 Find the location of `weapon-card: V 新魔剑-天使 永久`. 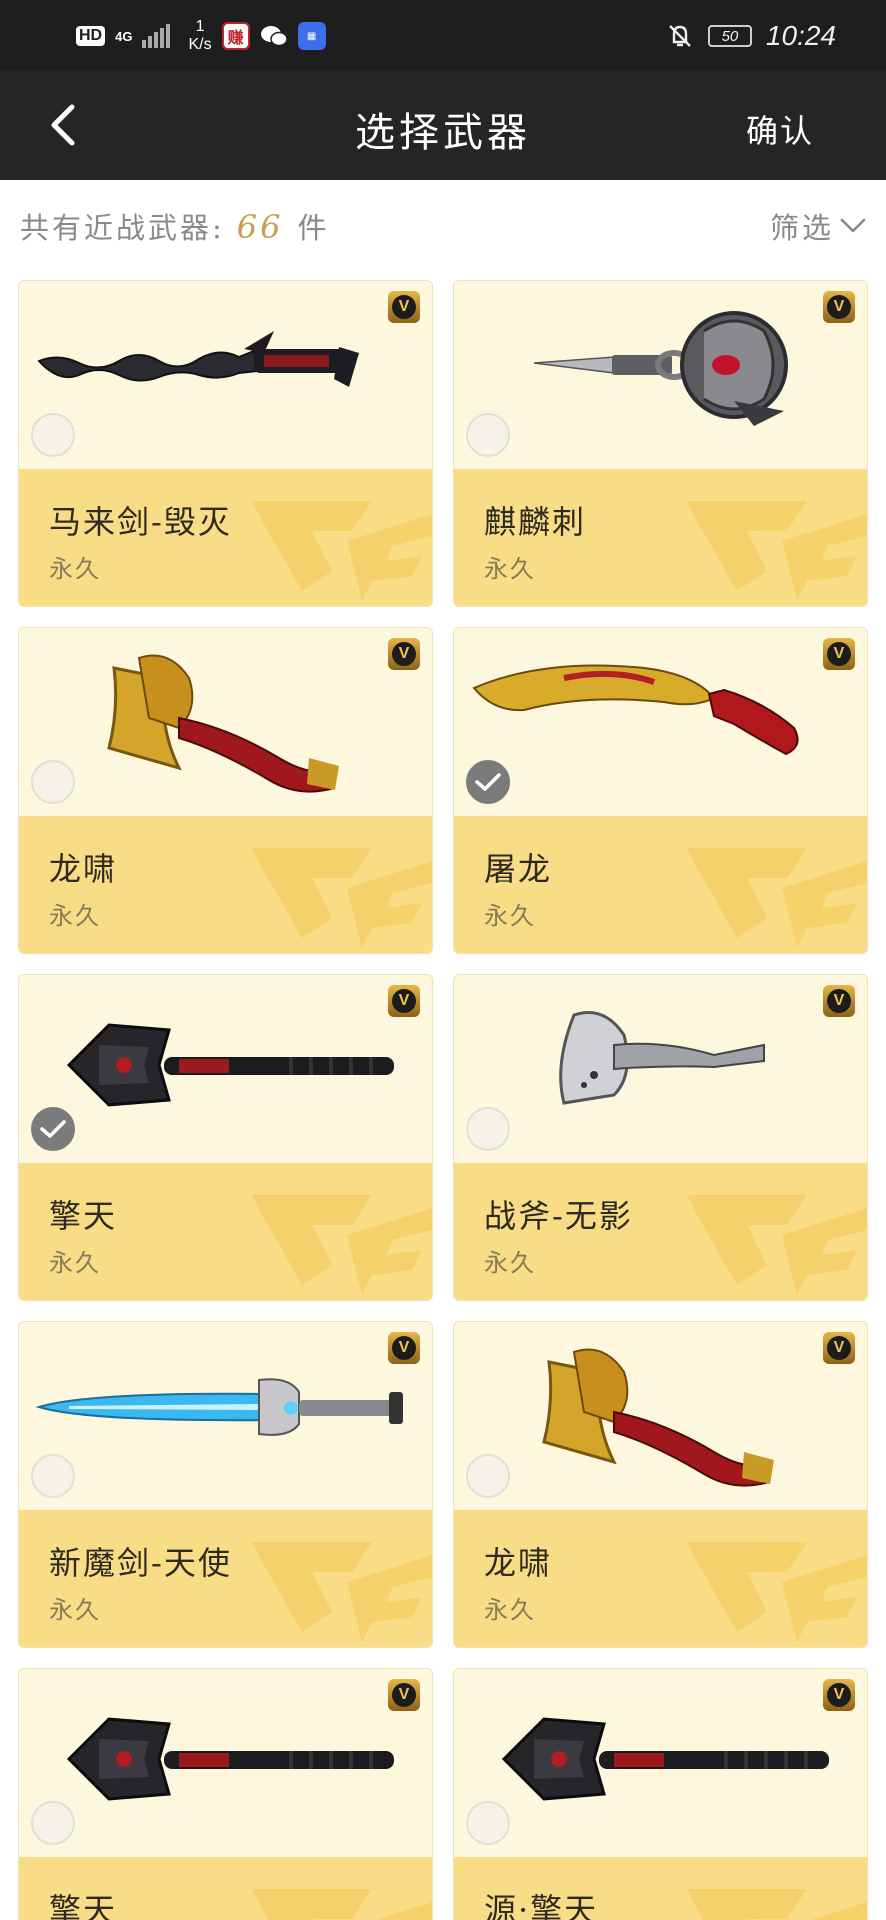

weapon-card: V 新魔剑-天使 永久 is located at coordinates (225, 1484).